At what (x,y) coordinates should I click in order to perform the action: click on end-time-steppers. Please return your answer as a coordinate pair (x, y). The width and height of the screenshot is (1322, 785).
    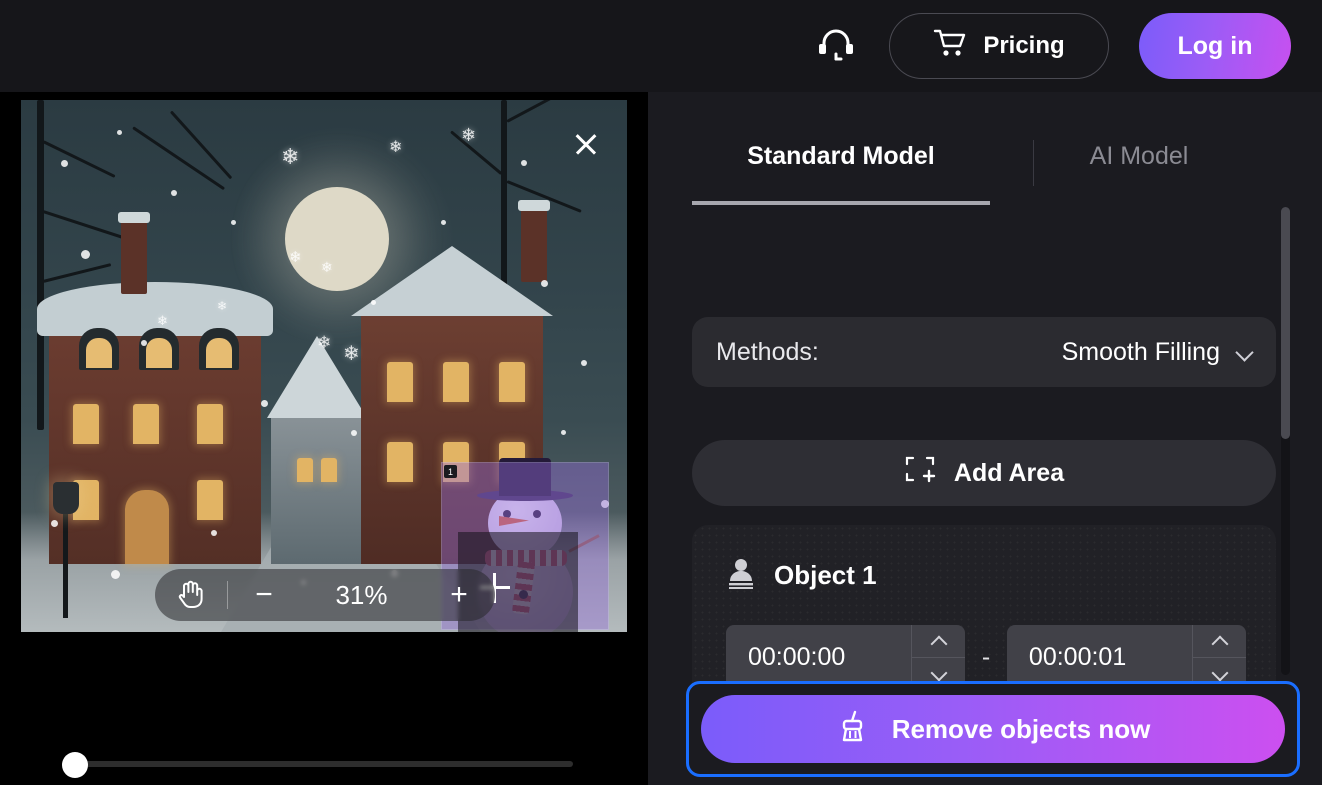
    Looking at the image, I should click on (1219, 657).